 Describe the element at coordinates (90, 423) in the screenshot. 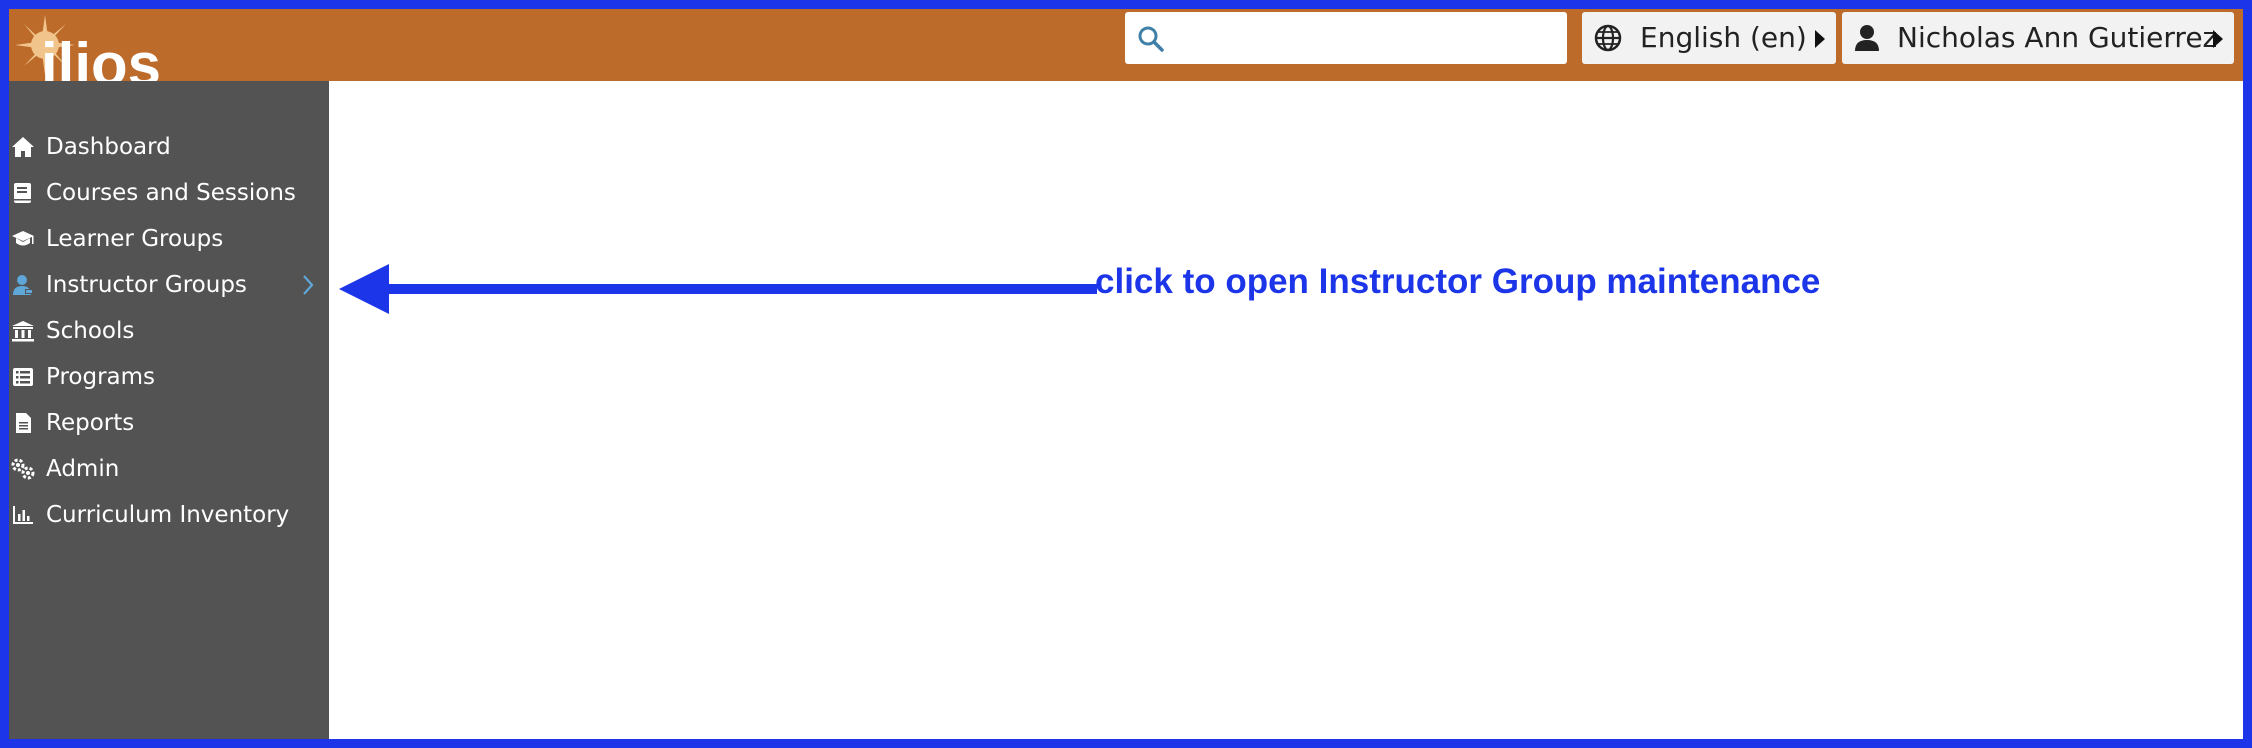

I see `sidebar-item-label: Reports` at that location.